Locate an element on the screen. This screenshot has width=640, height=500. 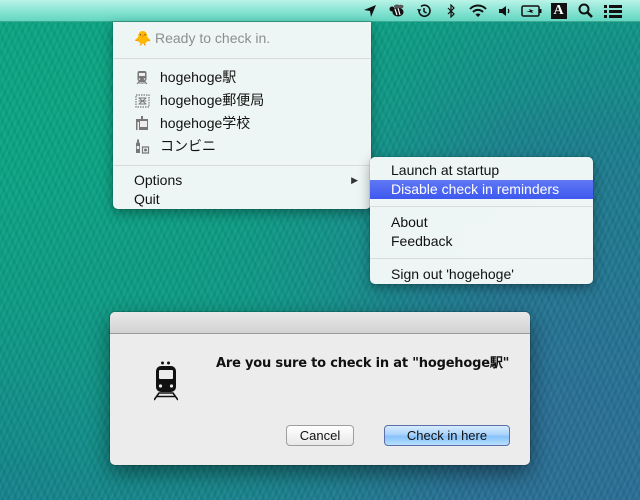
chick-icon: 🐥 is located at coordinates (143, 37).